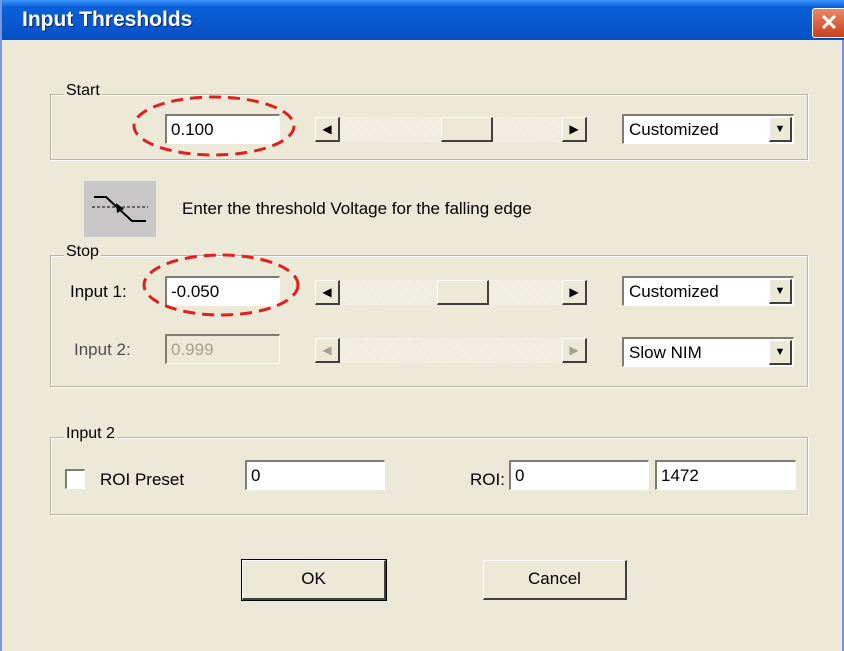  I want to click on slider-track, so click(451, 350).